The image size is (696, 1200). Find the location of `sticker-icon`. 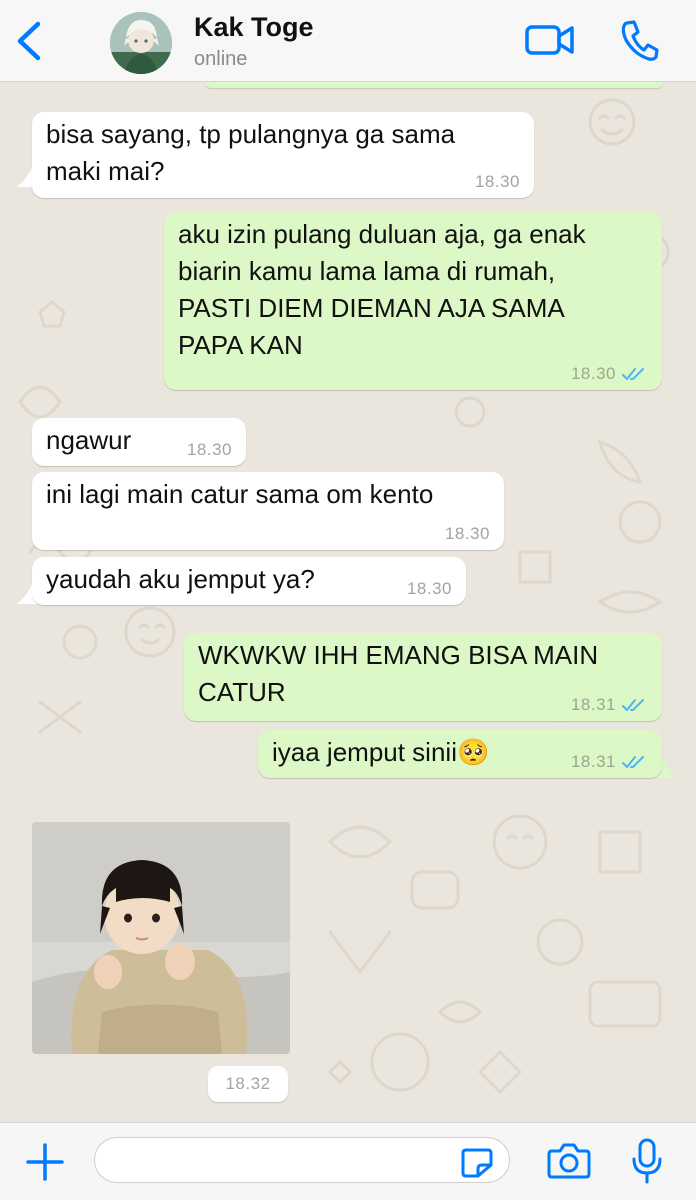

sticker-icon is located at coordinates (477, 1163).